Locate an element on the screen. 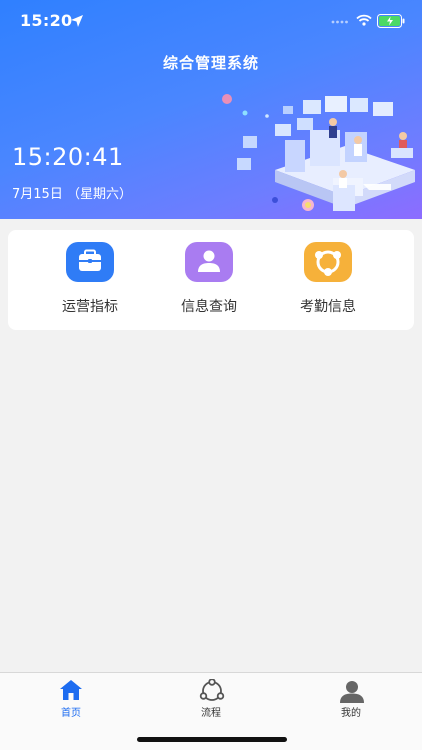 This screenshot has height=750, width=422. status-time: 15:20 is located at coordinates (46, 20).